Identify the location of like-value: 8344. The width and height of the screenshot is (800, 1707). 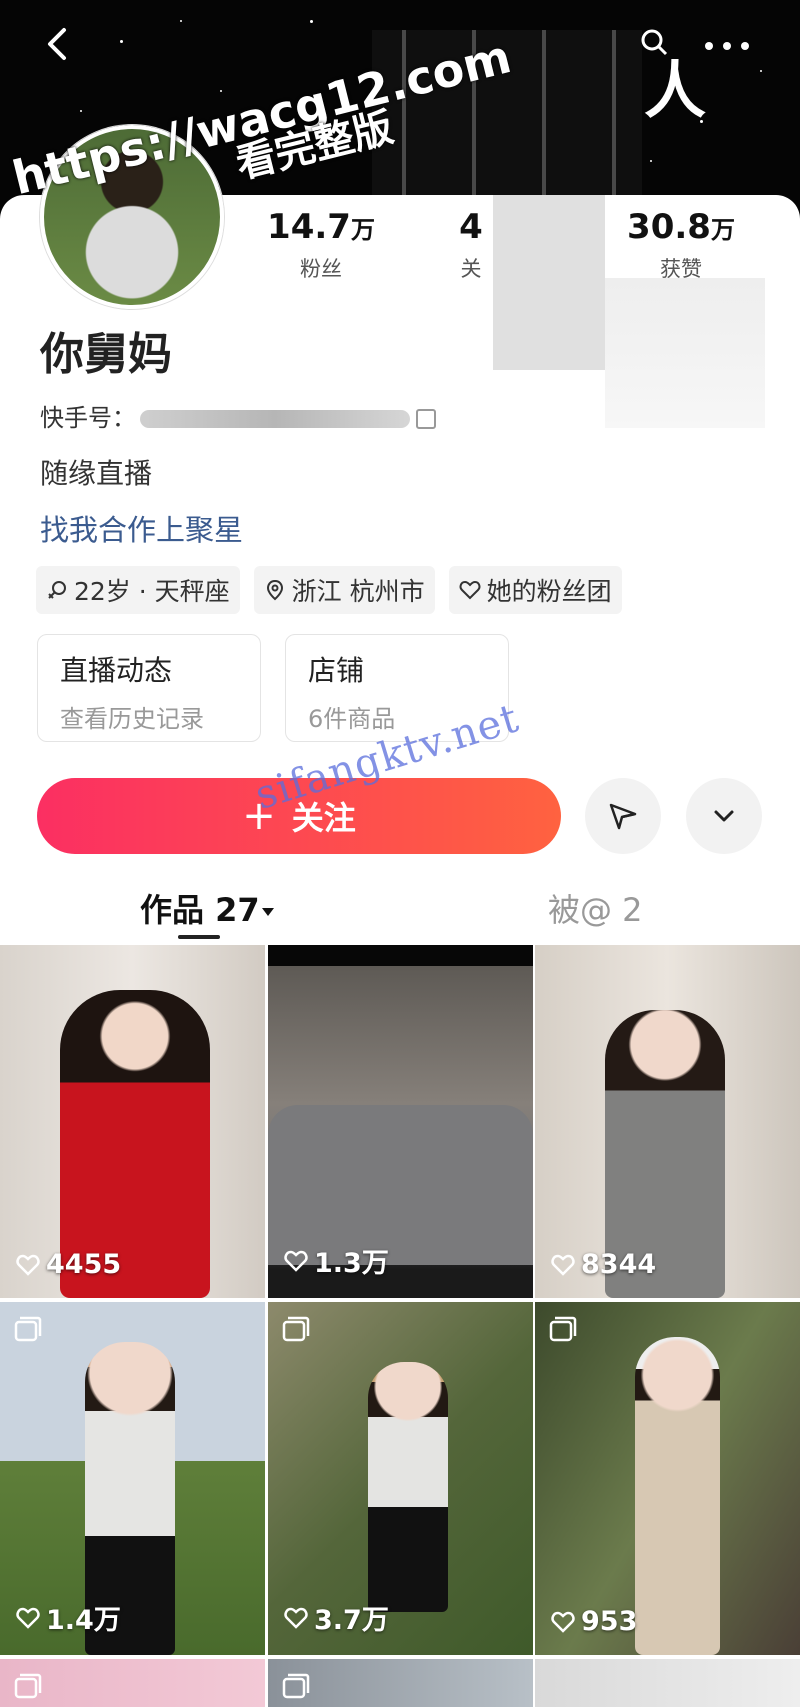
(619, 1264).